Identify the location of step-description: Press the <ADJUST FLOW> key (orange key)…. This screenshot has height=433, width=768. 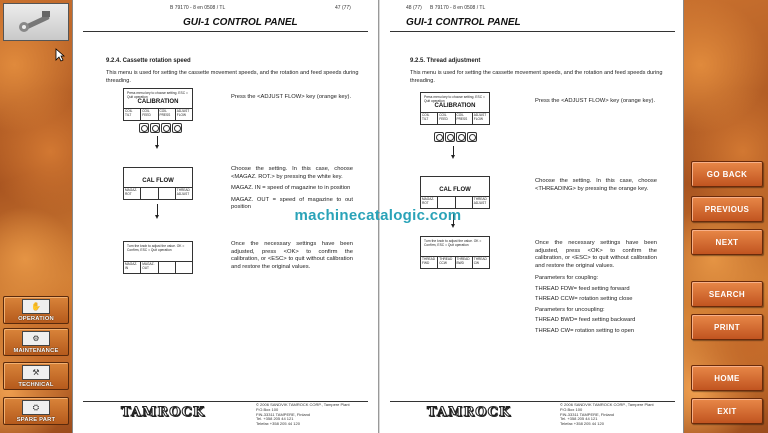
(291, 97).